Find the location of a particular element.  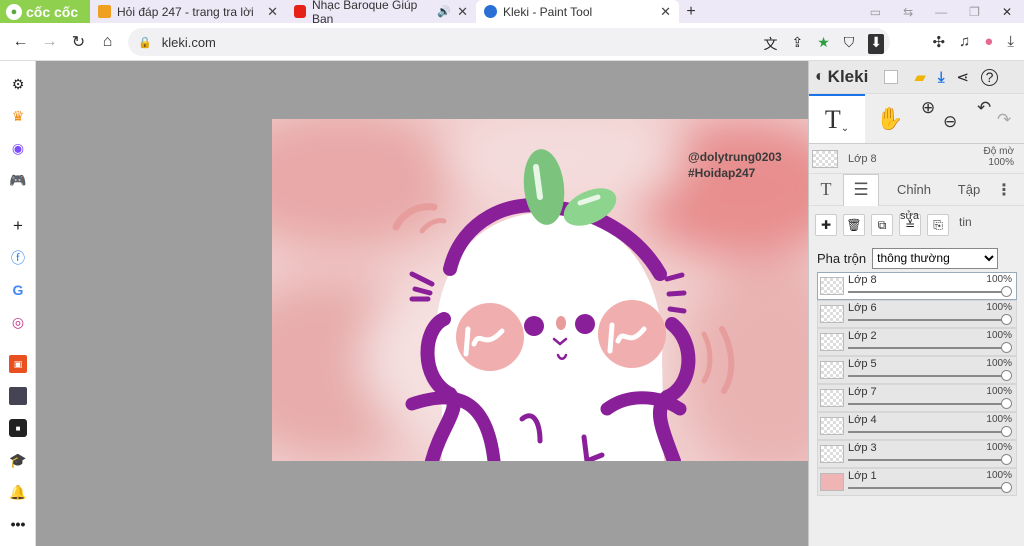

redo-icon: ↷ is located at coordinates (1004, 120).